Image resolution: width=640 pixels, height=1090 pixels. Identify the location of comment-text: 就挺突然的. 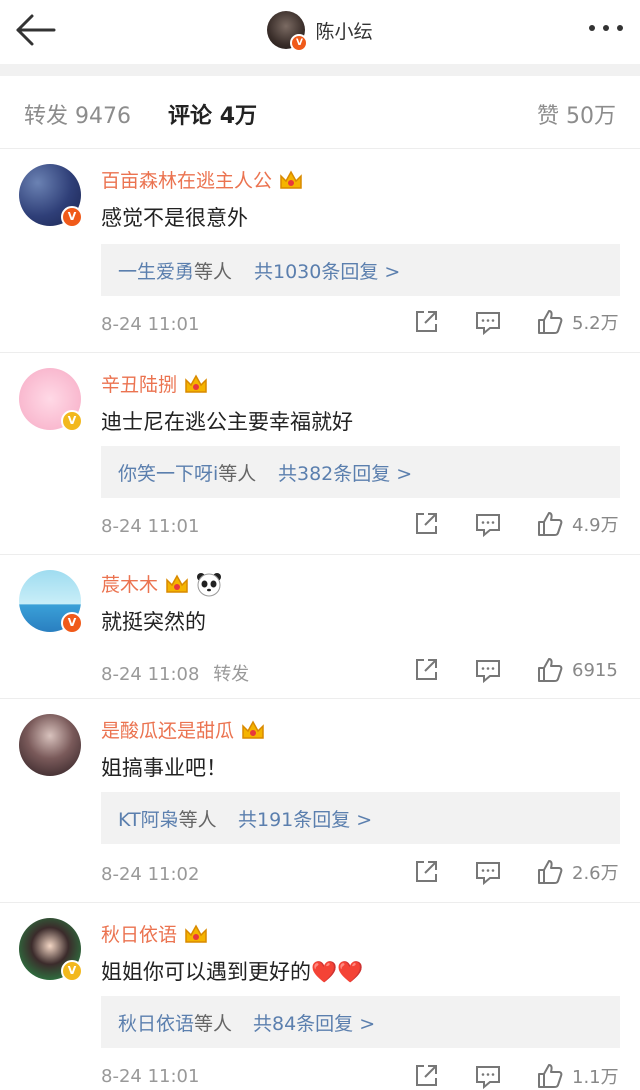
(153, 622).